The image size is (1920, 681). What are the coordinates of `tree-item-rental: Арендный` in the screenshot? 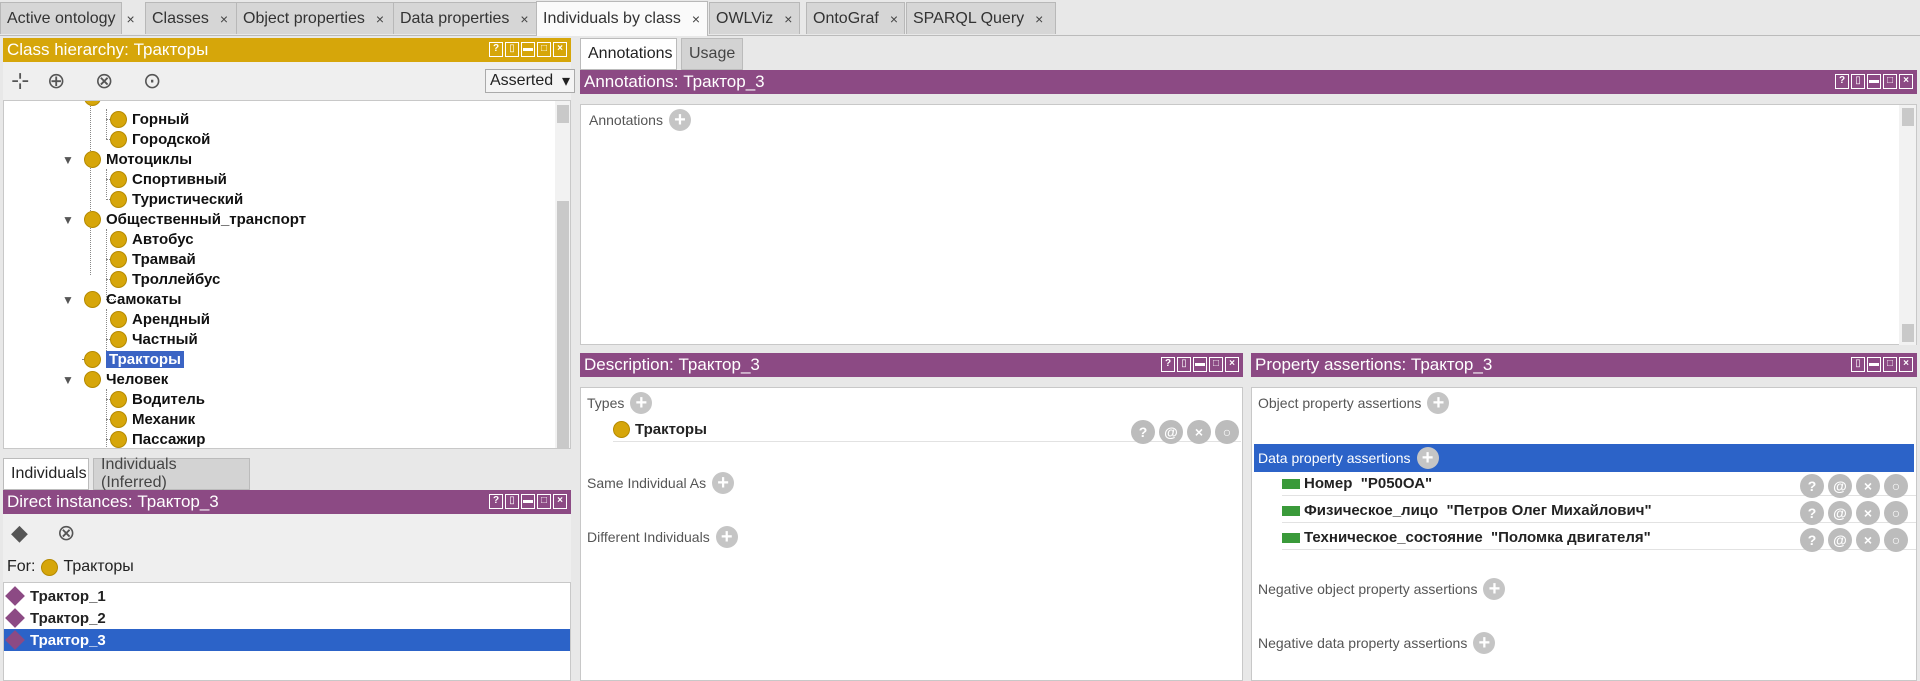 It's located at (160, 319).